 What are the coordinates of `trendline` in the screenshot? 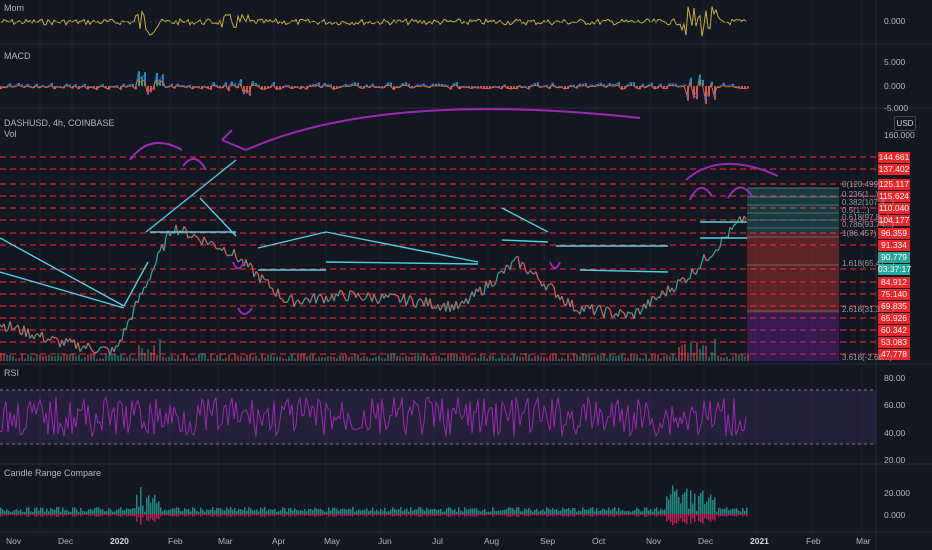 It's located at (292, 240).